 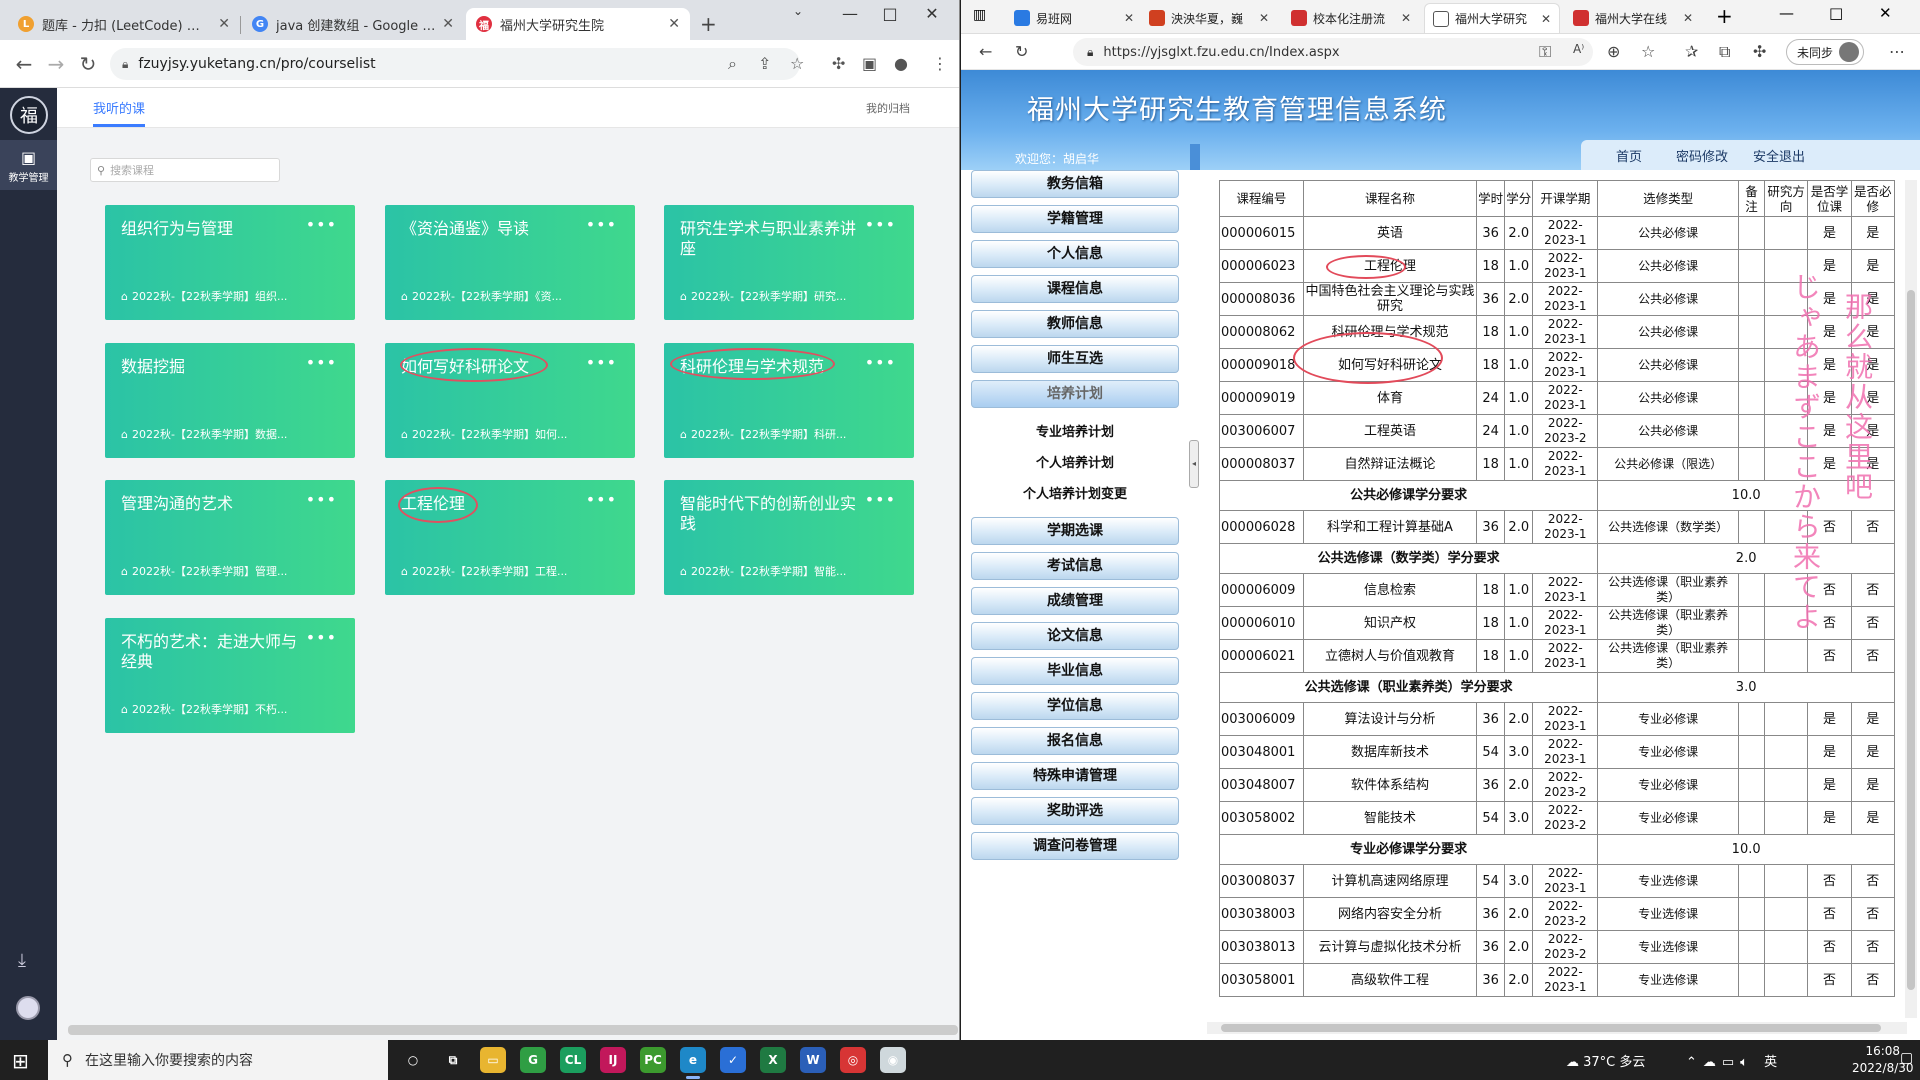 What do you see at coordinates (1194, 464) in the screenshot?
I see `collapse-menu-icon: ◂` at bounding box center [1194, 464].